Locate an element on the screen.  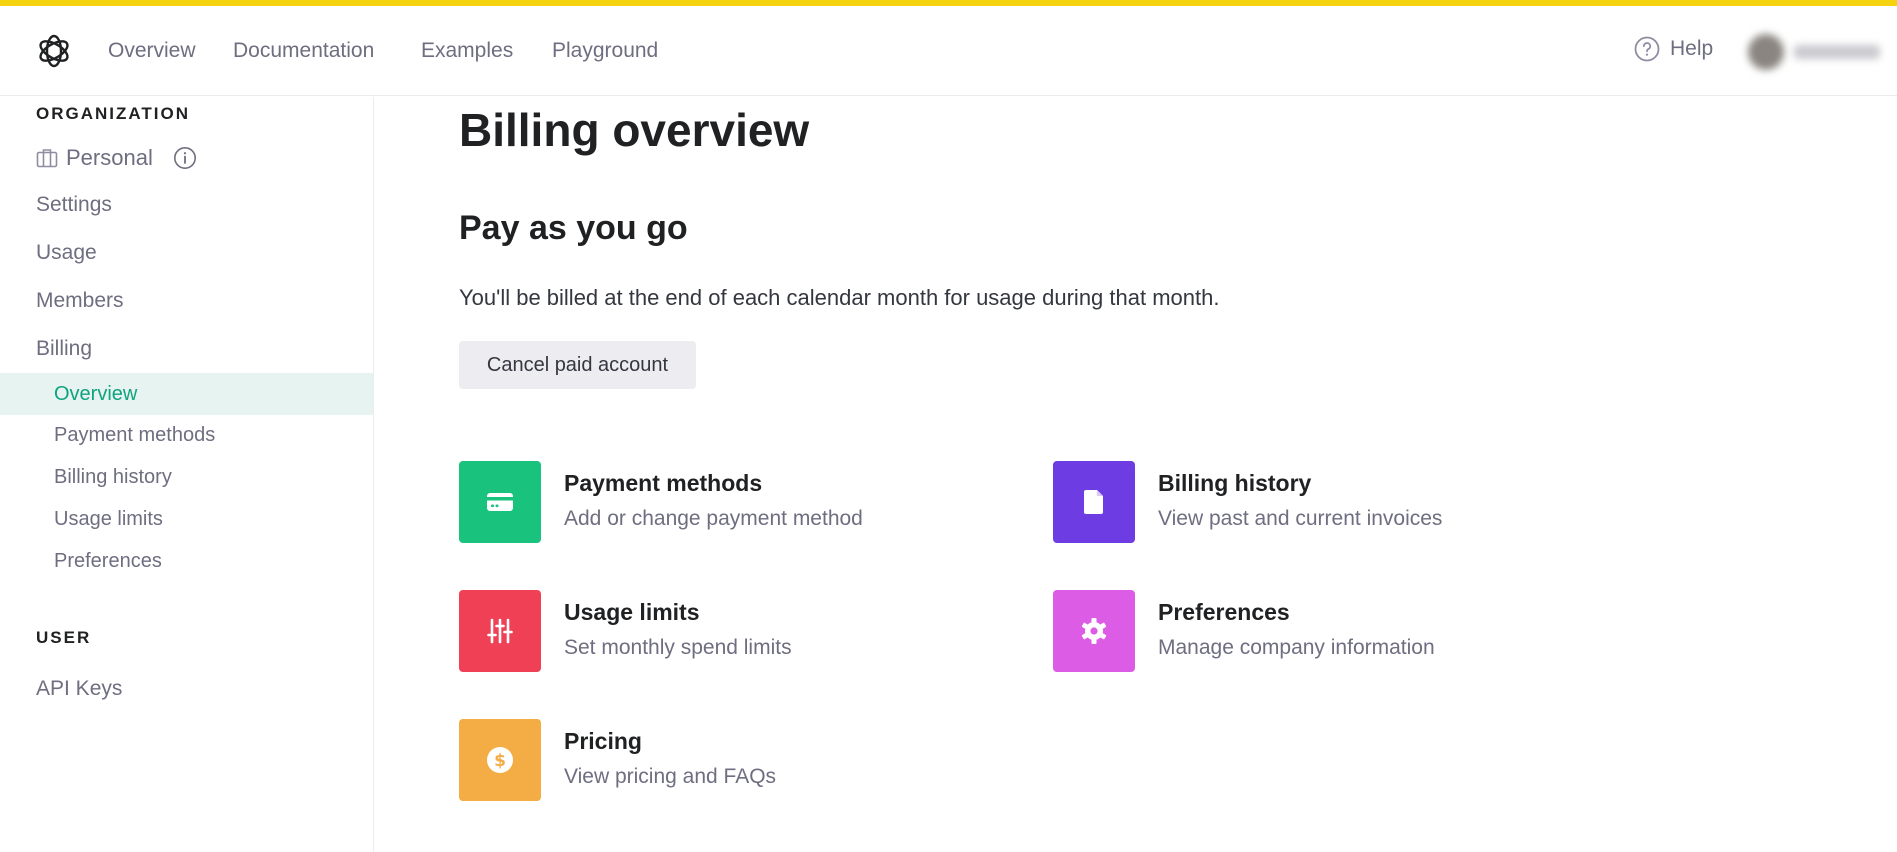
cancel-paid-account-button: Cancel paid account is located at coordinates (577, 365).